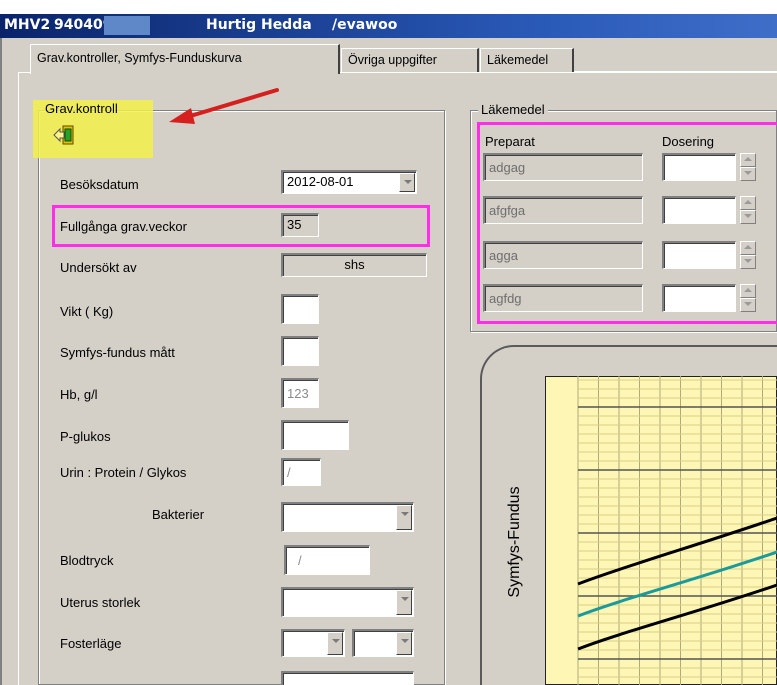  Describe the element at coordinates (123, 226) in the screenshot. I see `fullganga-label: Fullgånga grav.veckor` at that location.